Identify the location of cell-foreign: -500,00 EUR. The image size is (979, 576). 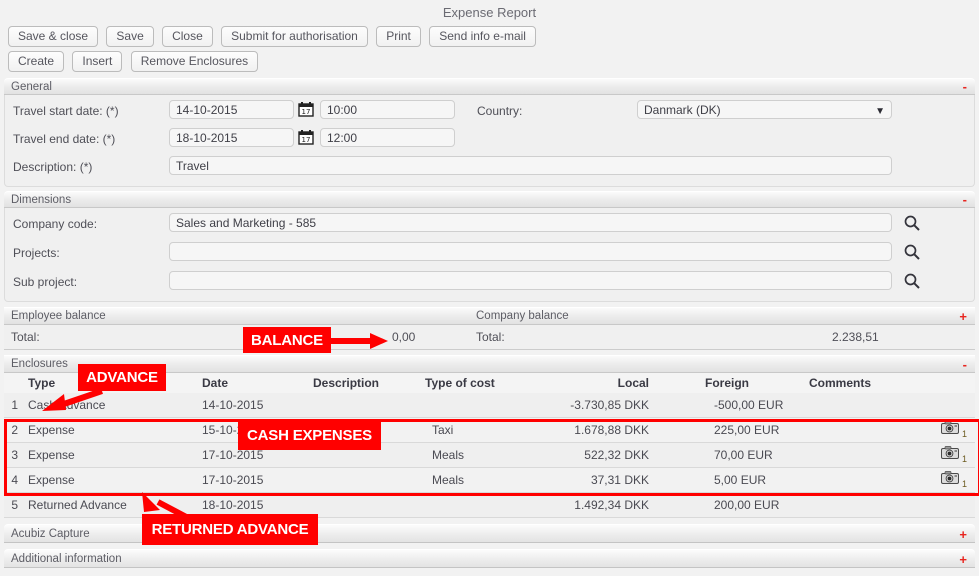
(749, 405).